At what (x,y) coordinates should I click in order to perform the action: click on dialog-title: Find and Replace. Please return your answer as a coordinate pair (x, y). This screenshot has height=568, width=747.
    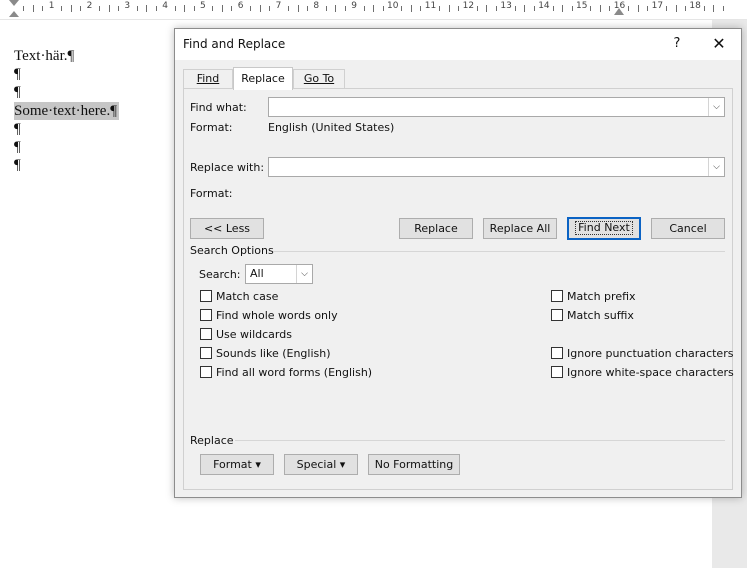
    Looking at the image, I should click on (234, 44).